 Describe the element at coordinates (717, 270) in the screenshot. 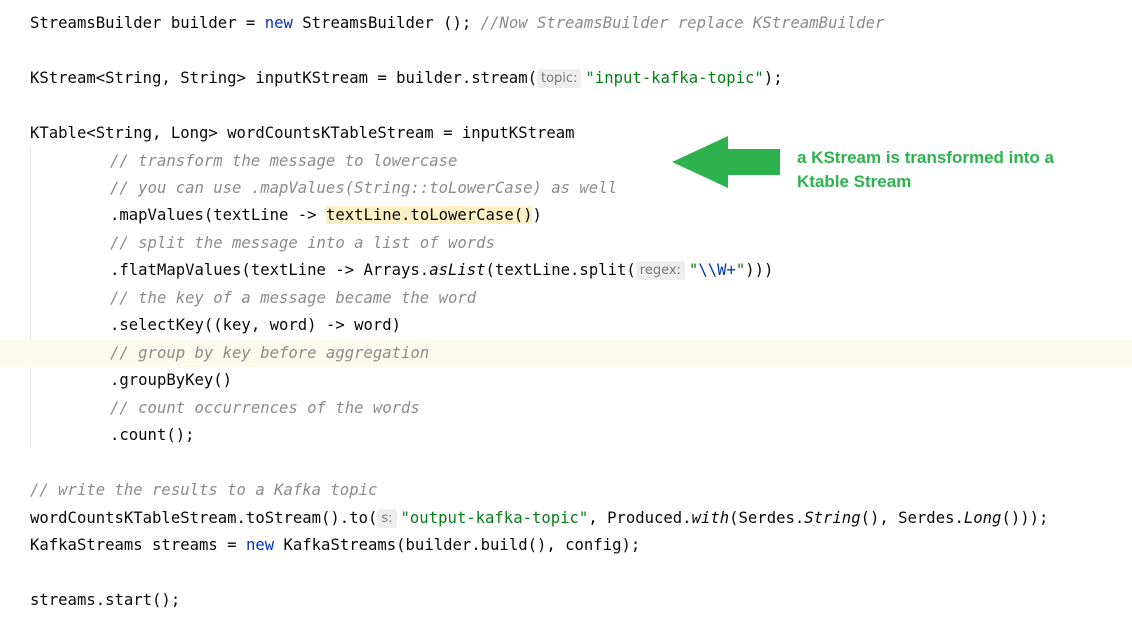

I see `regex-escape: \\W+` at that location.